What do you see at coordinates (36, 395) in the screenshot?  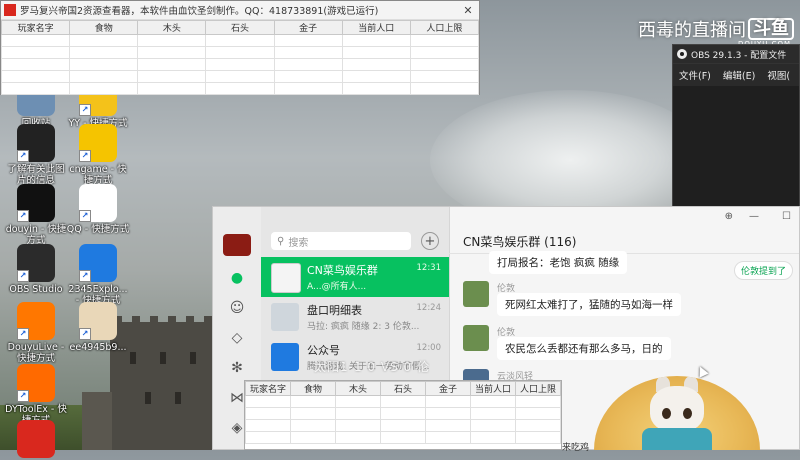 I see `desktop-shortcut: ↗DYToolEx - 快捷方式` at bounding box center [36, 395].